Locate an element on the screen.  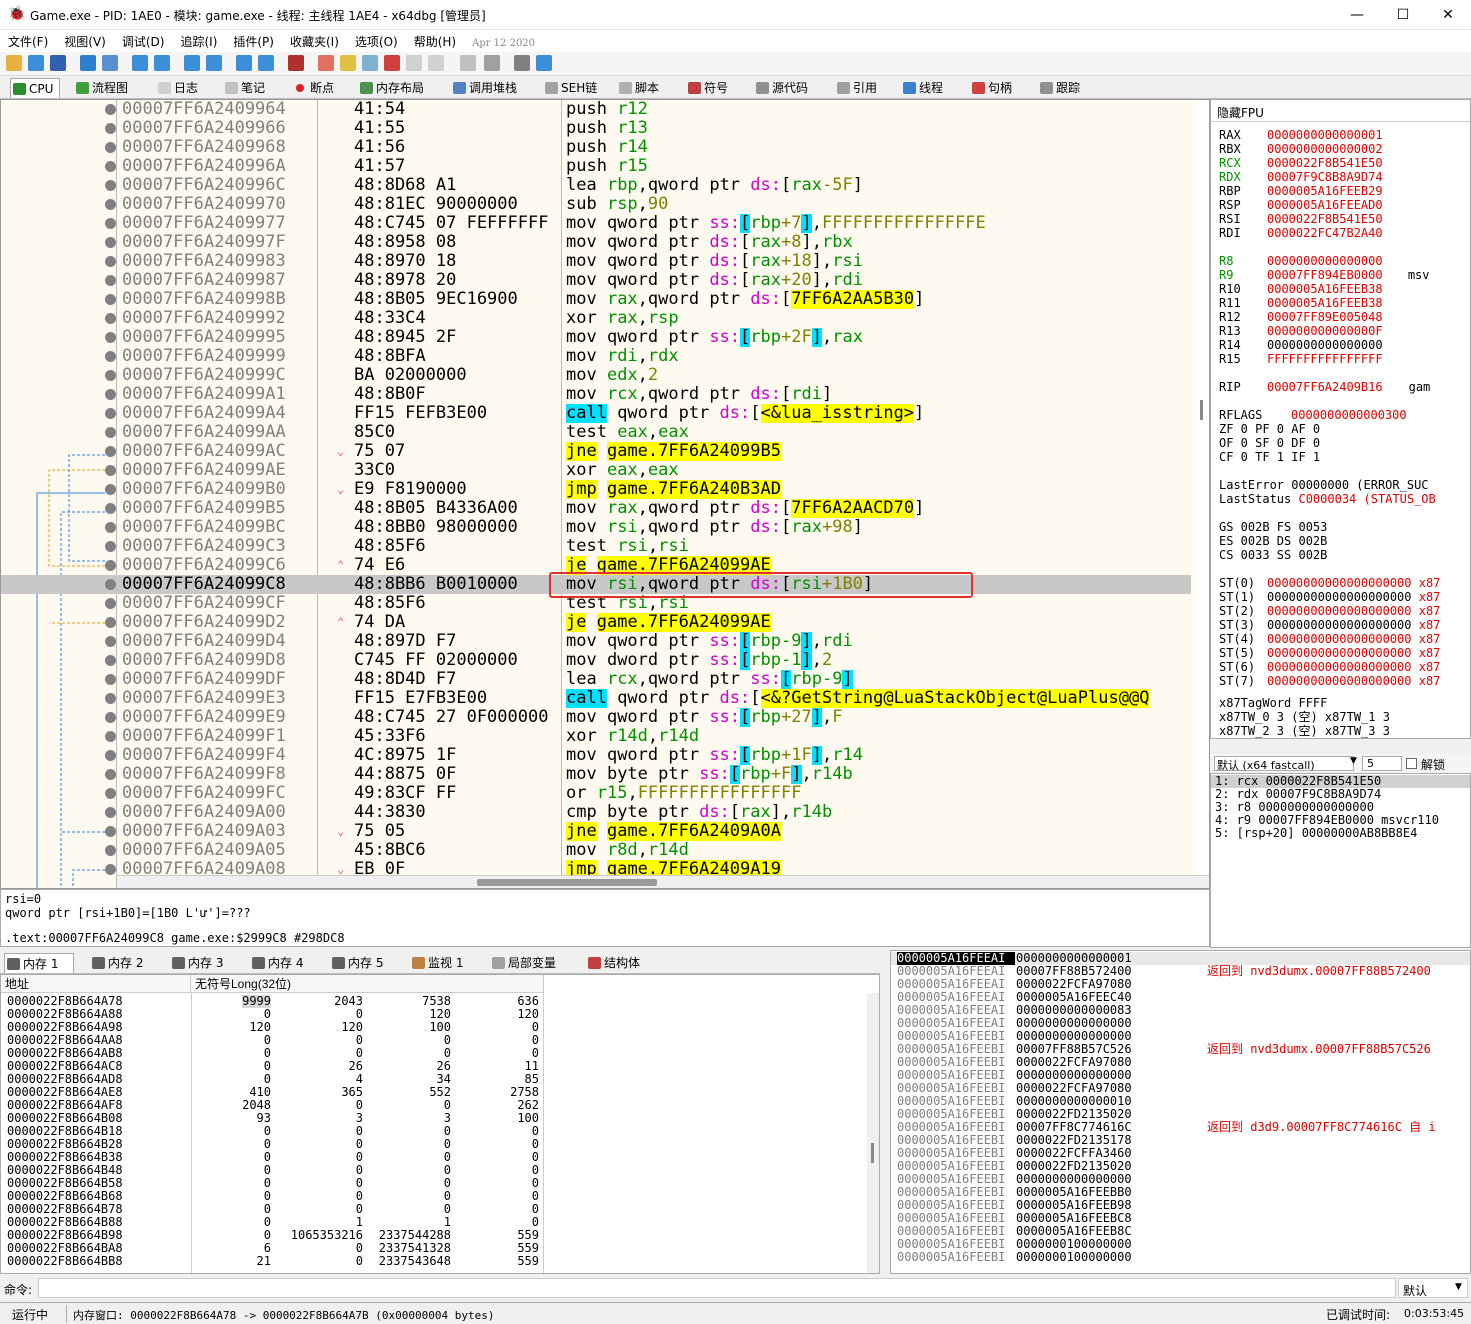
disasm-row: 00007FF6A2409992 48:33C4 xor rax,rsp is located at coordinates (596, 318).